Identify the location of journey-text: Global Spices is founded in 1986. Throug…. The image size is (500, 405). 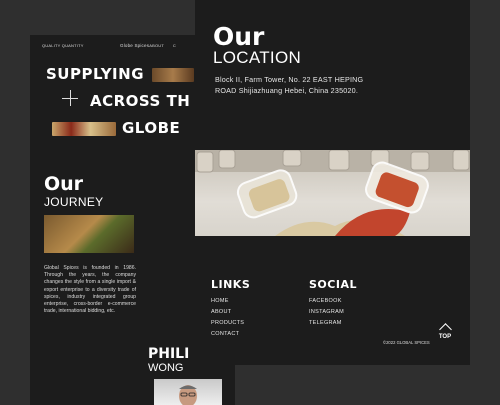
(90, 290).